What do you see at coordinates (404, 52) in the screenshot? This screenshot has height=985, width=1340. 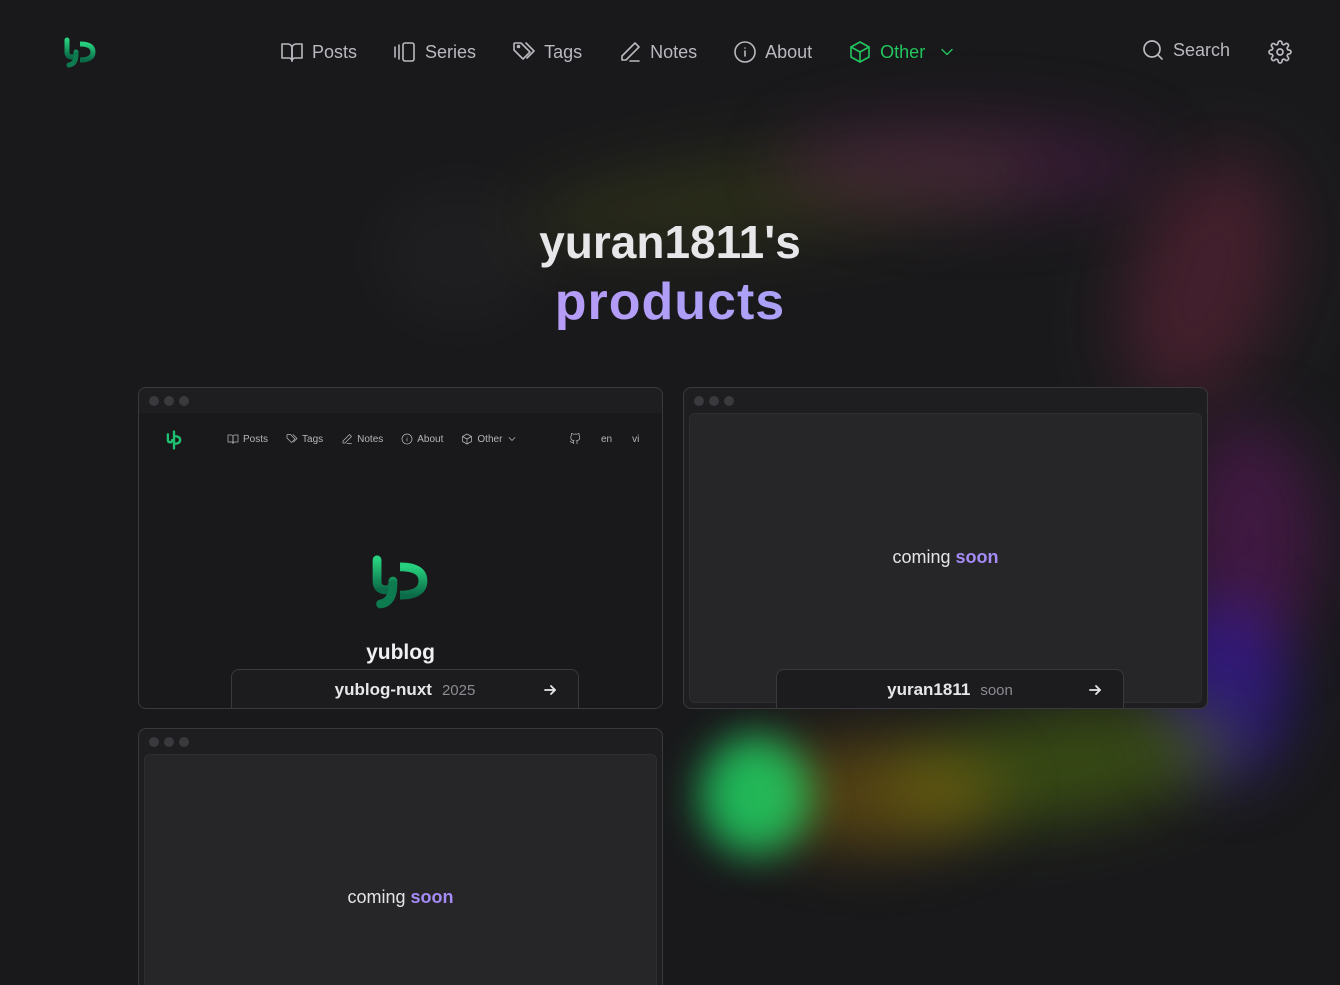 I see `gallery-icon` at bounding box center [404, 52].